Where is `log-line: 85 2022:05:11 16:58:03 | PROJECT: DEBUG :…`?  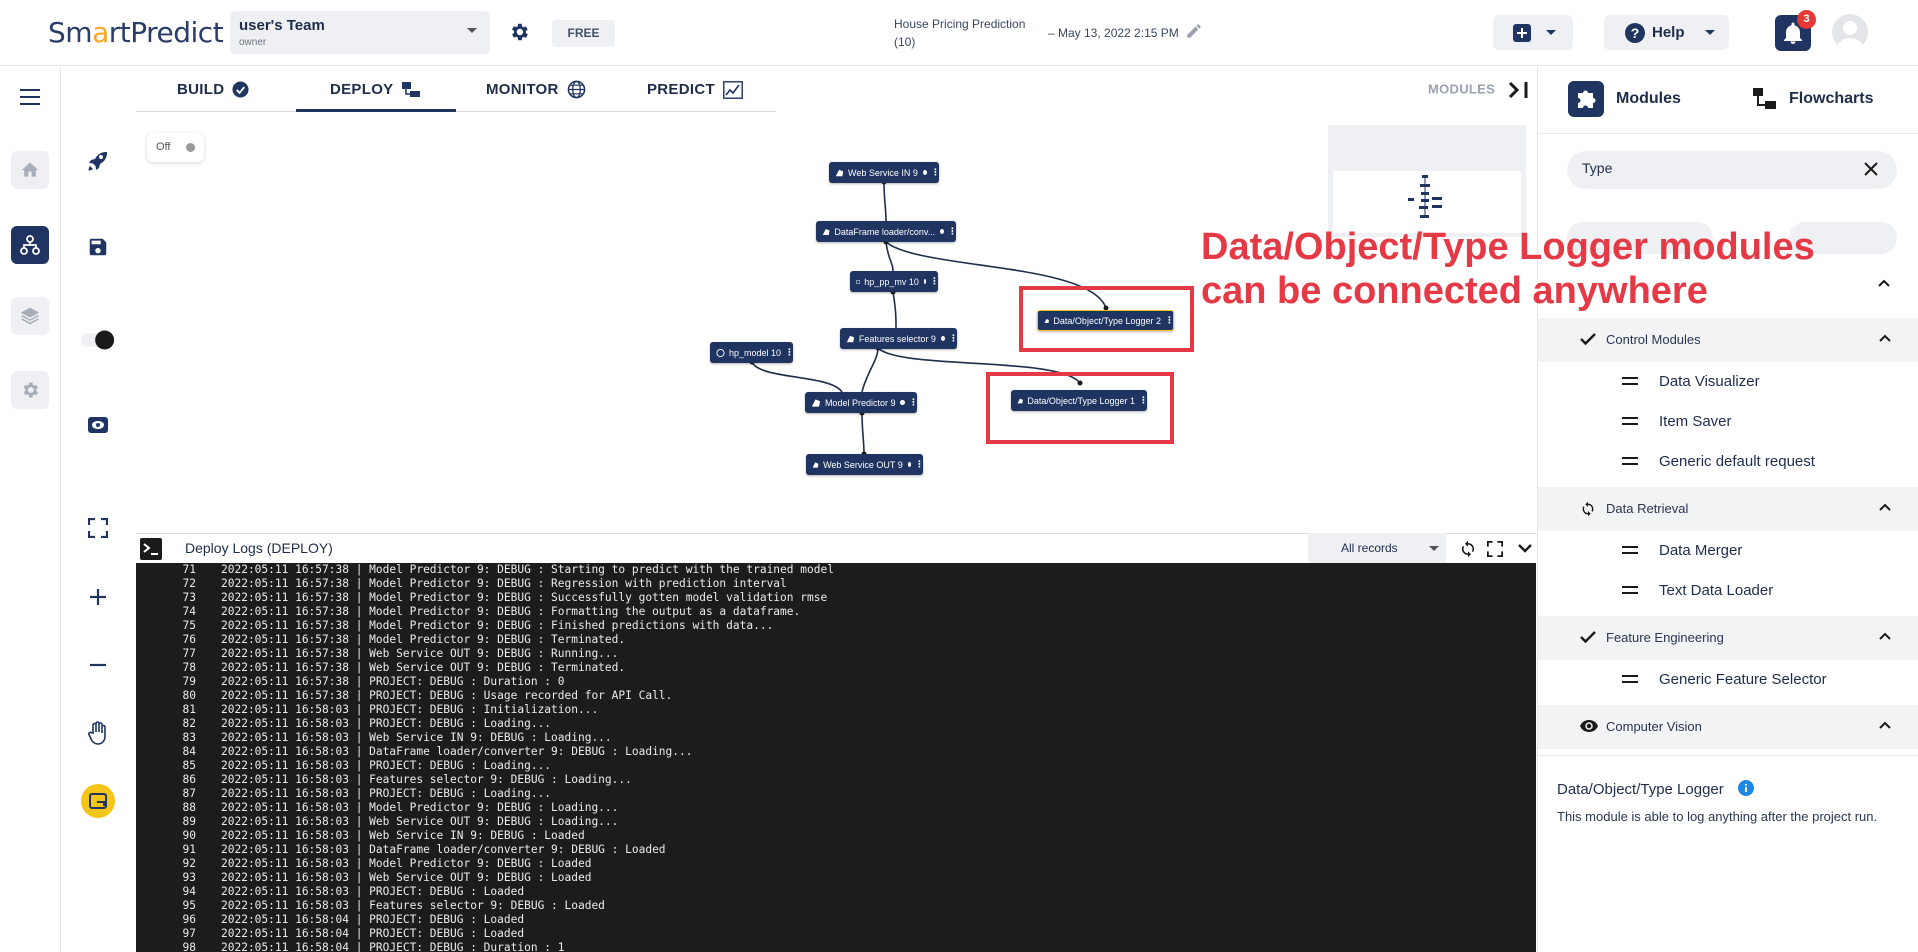
log-line: 85 2022:05:11 16:58:03 | PROJECT: DEBUG :… is located at coordinates (836, 766).